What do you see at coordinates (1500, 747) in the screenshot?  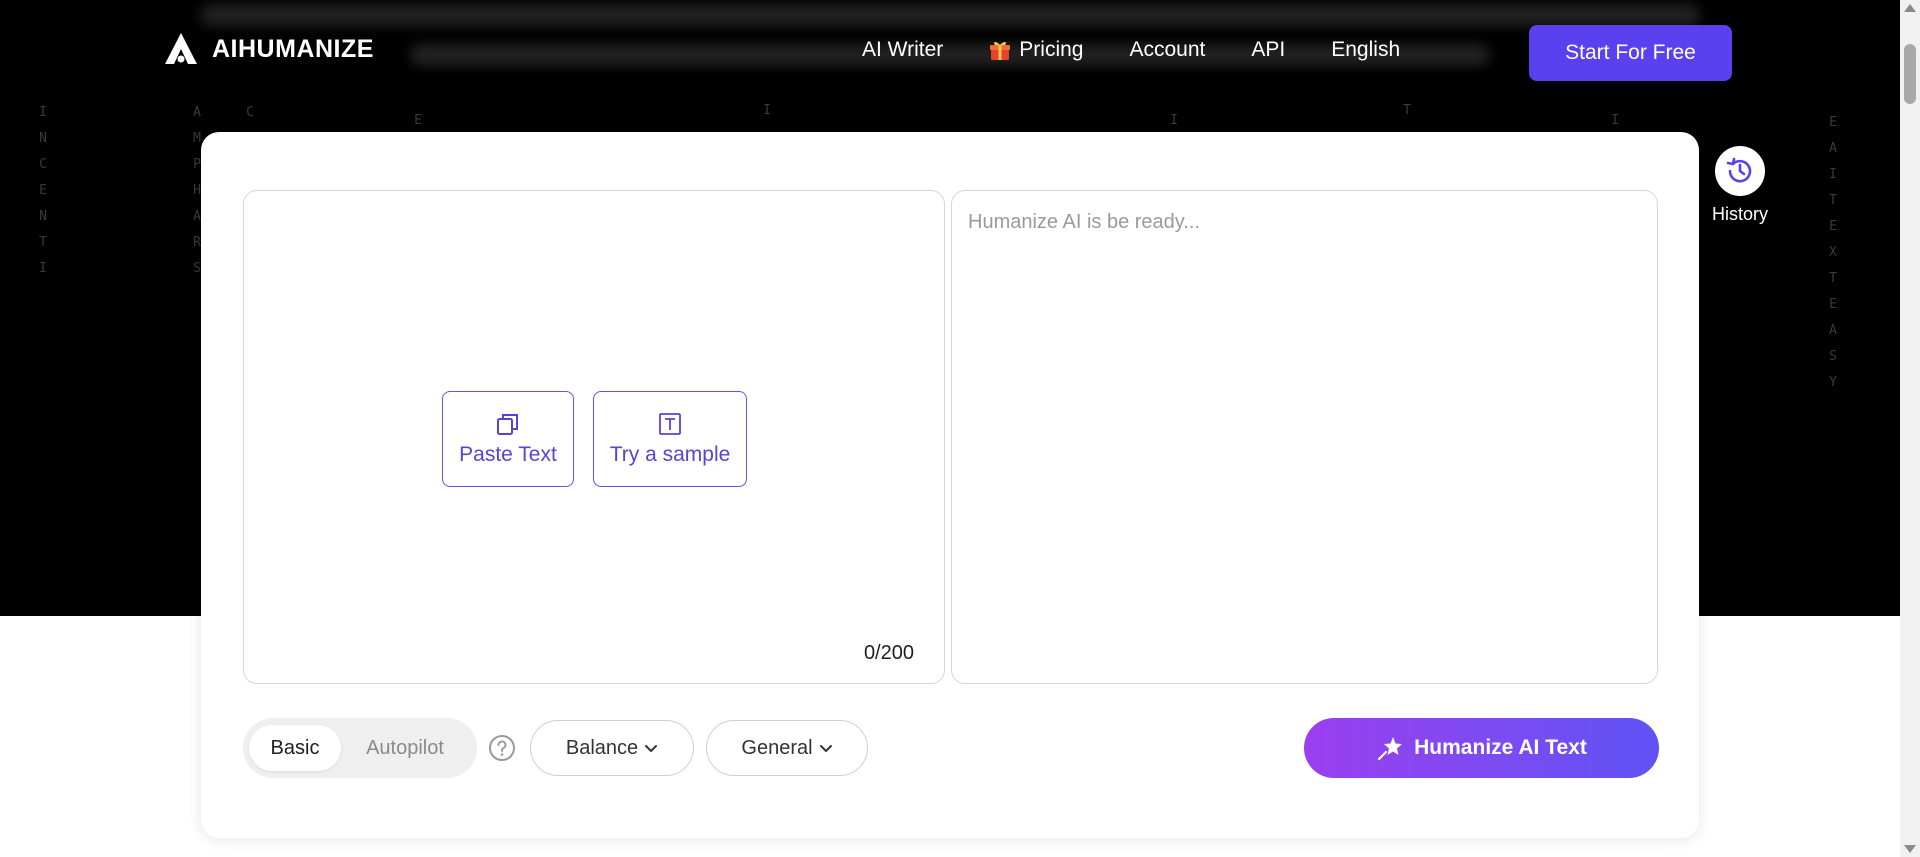 I see `humanize-button-label: Humanize AI Text` at bounding box center [1500, 747].